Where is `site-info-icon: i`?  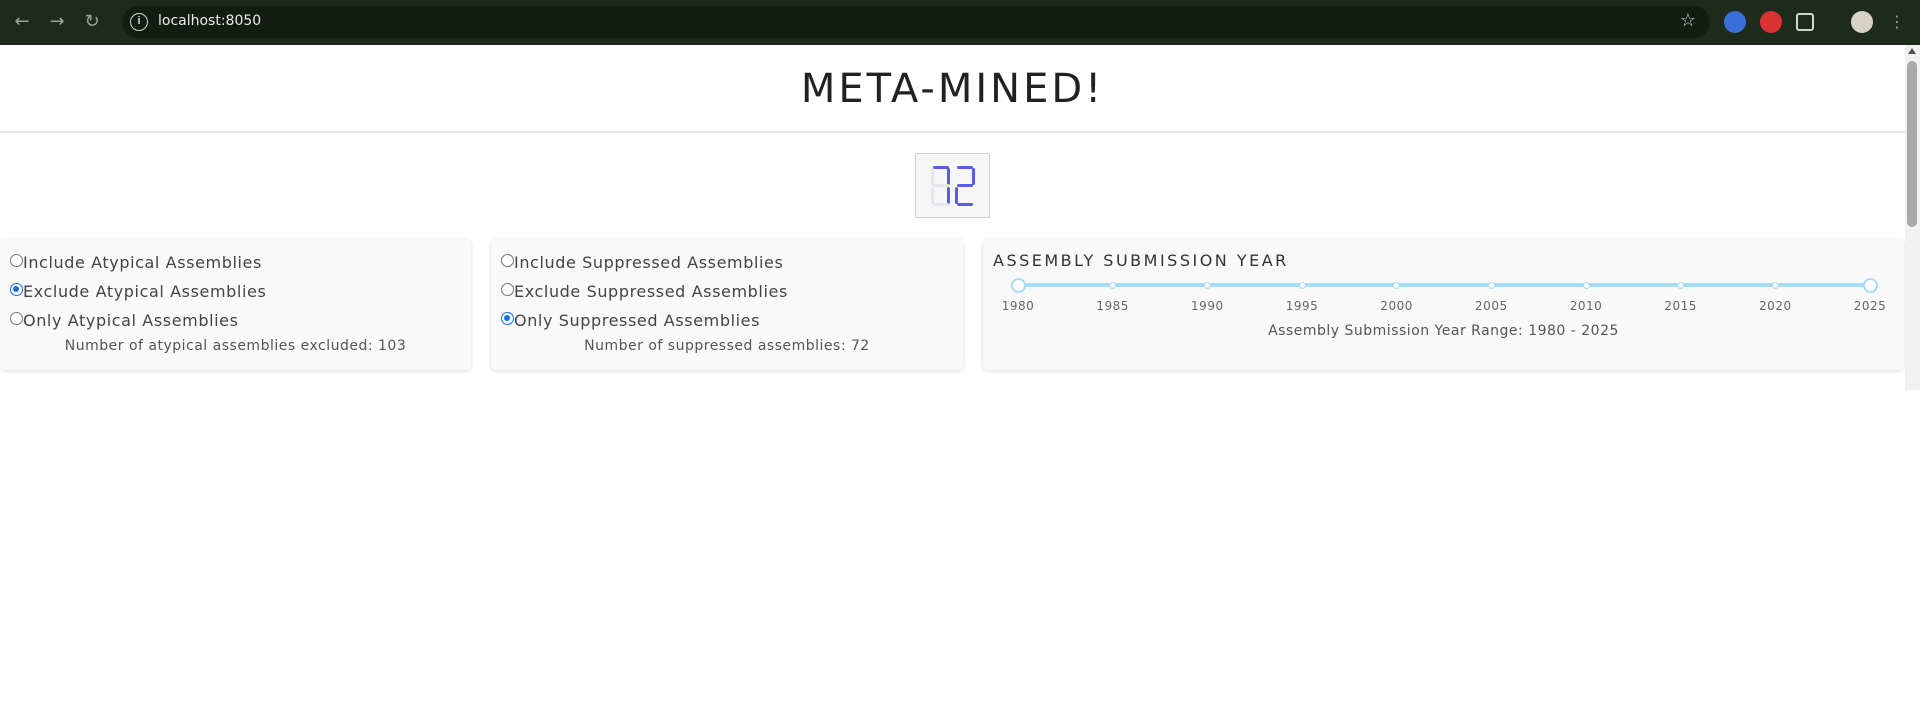
site-info-icon: i is located at coordinates (139, 22).